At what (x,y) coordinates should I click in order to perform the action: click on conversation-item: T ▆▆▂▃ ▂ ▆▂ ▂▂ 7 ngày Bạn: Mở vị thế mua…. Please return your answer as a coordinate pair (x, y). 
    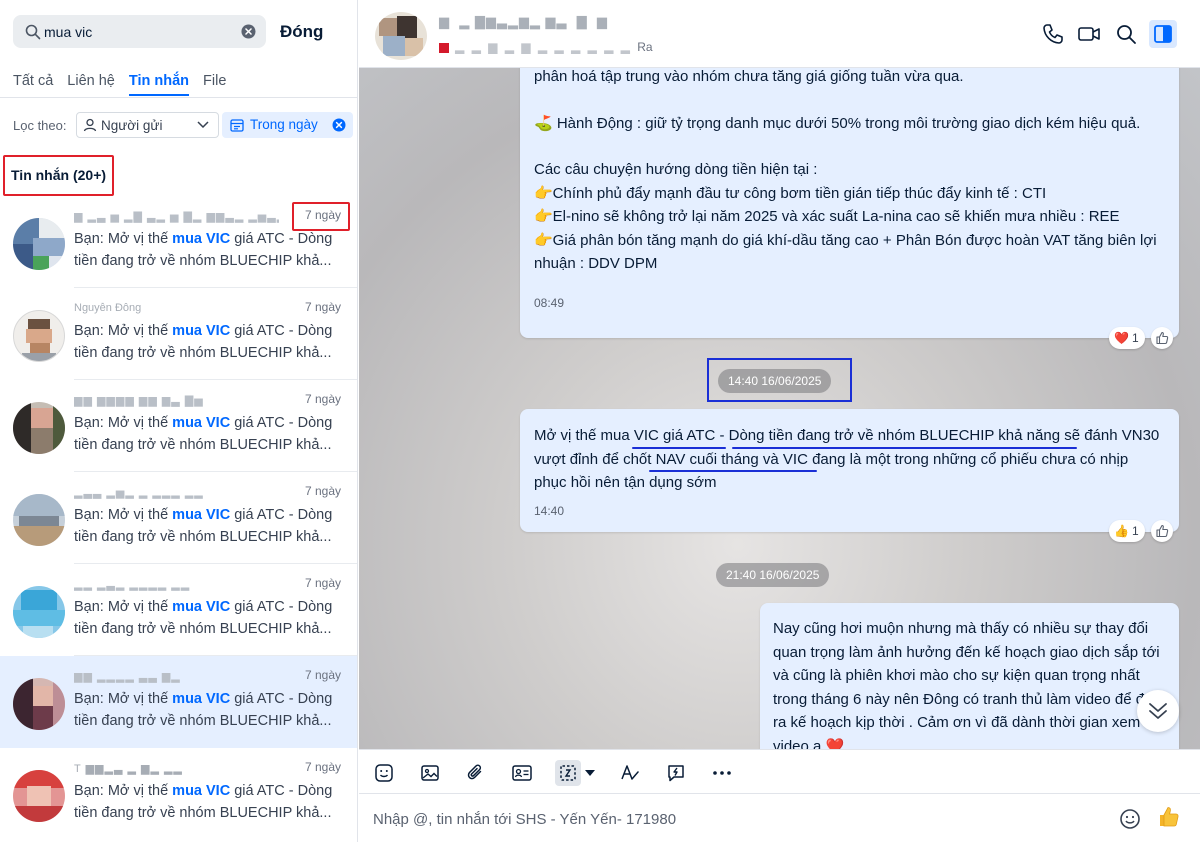
    Looking at the image, I should click on (178, 794).